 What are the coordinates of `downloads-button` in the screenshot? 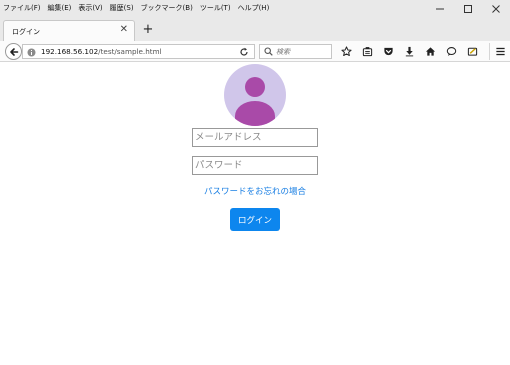 It's located at (409, 51).